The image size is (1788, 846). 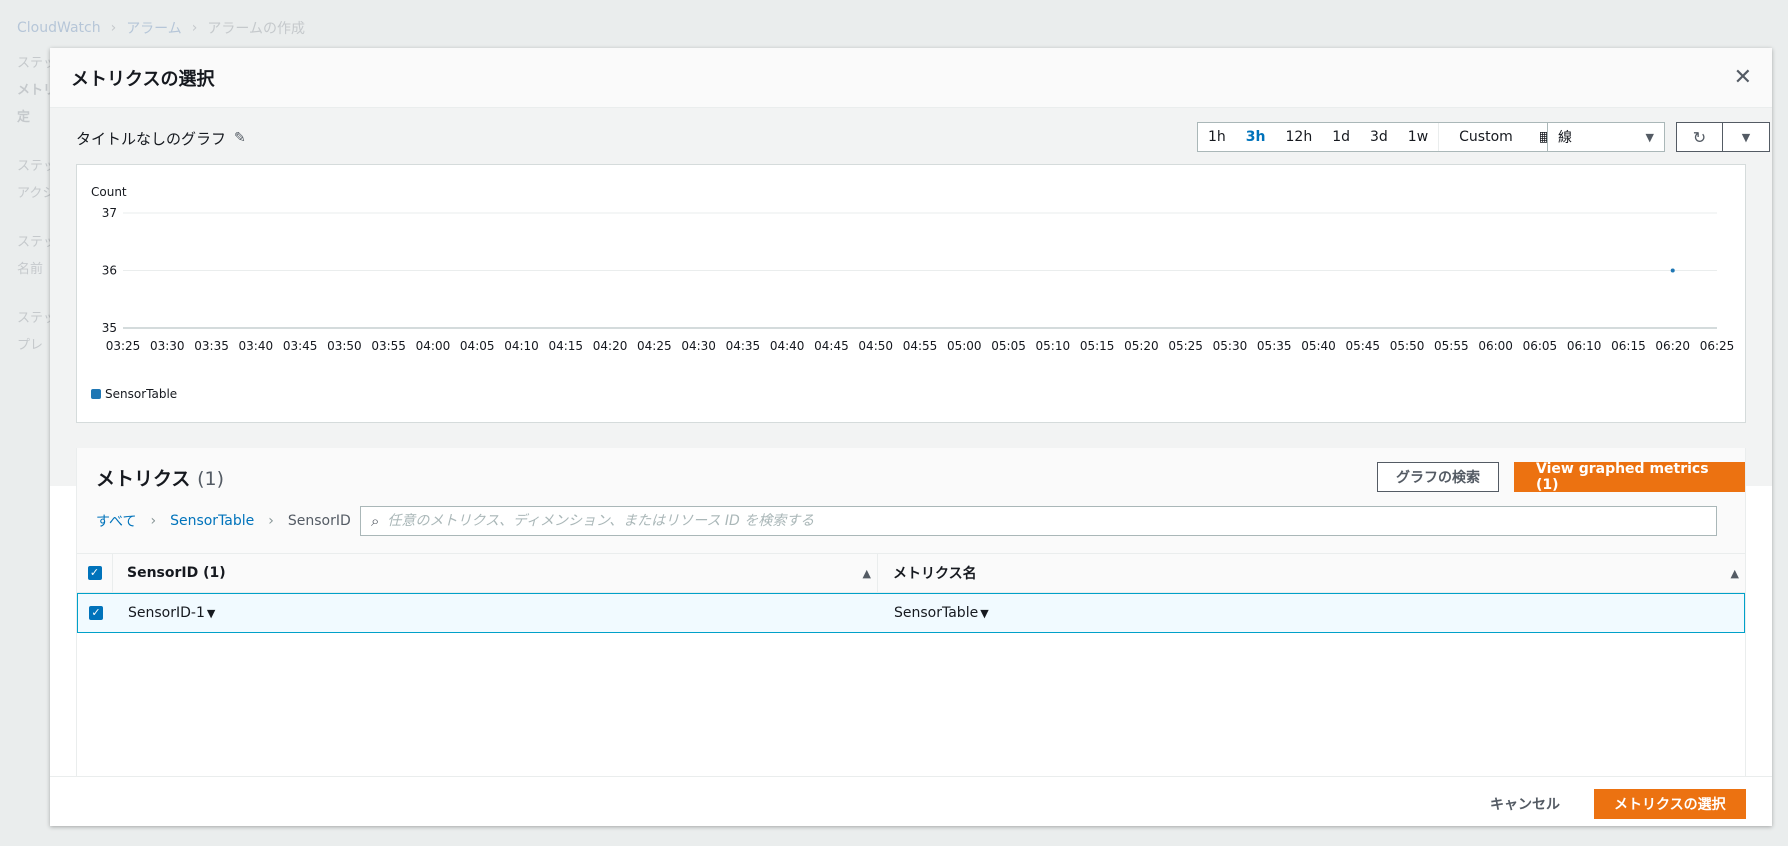 What do you see at coordinates (109, 213) in the screenshot?
I see `y-tick-label: 37` at bounding box center [109, 213].